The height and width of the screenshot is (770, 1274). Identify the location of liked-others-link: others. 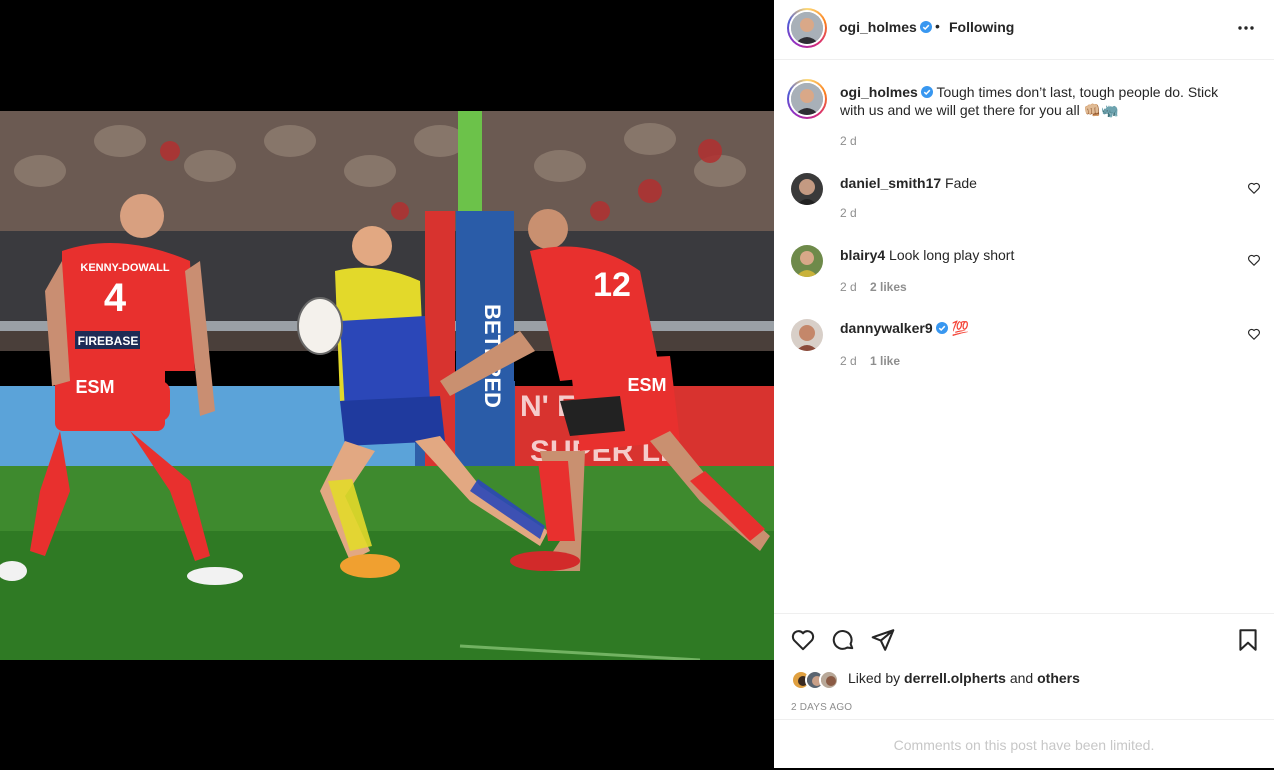
(1058, 678).